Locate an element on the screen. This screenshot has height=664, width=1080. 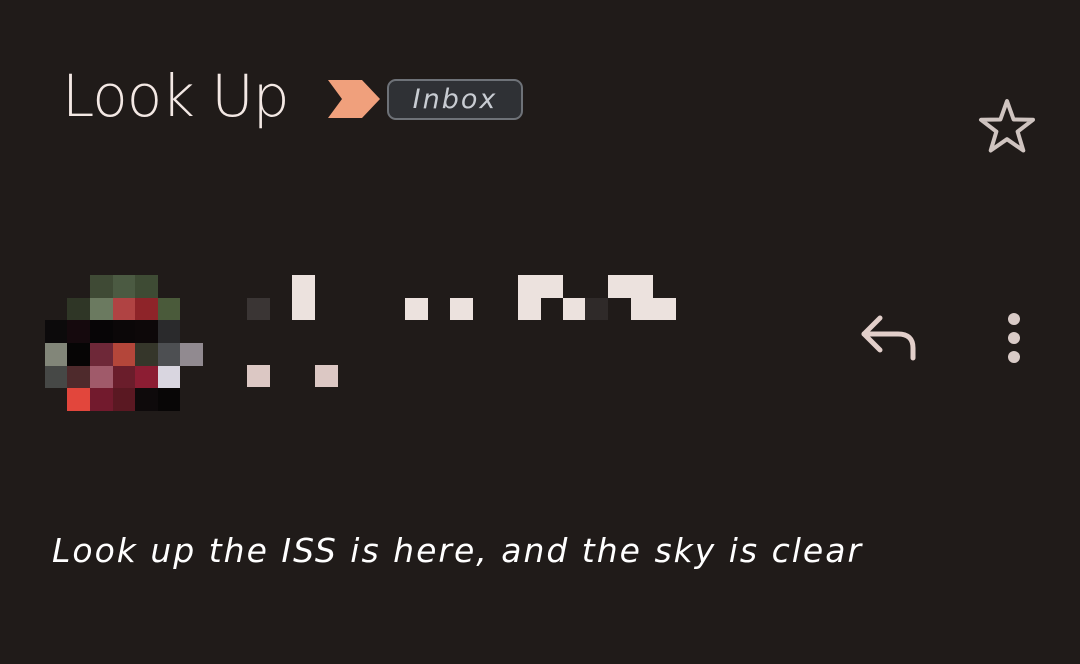
sender-avatar is located at coordinates (125, 343).